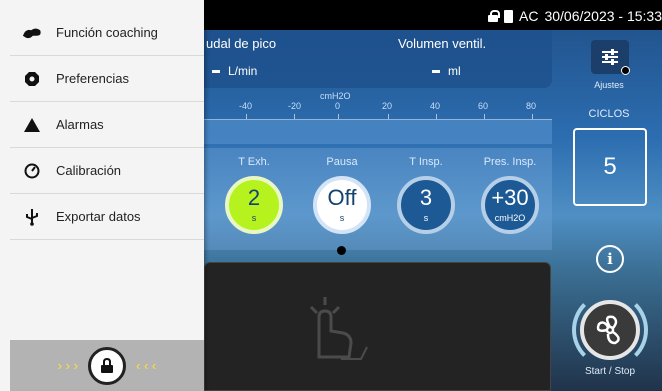 The height and width of the screenshot is (391, 662). Describe the element at coordinates (531, 106) in the screenshot. I see `scale-tick-label: 80` at that location.